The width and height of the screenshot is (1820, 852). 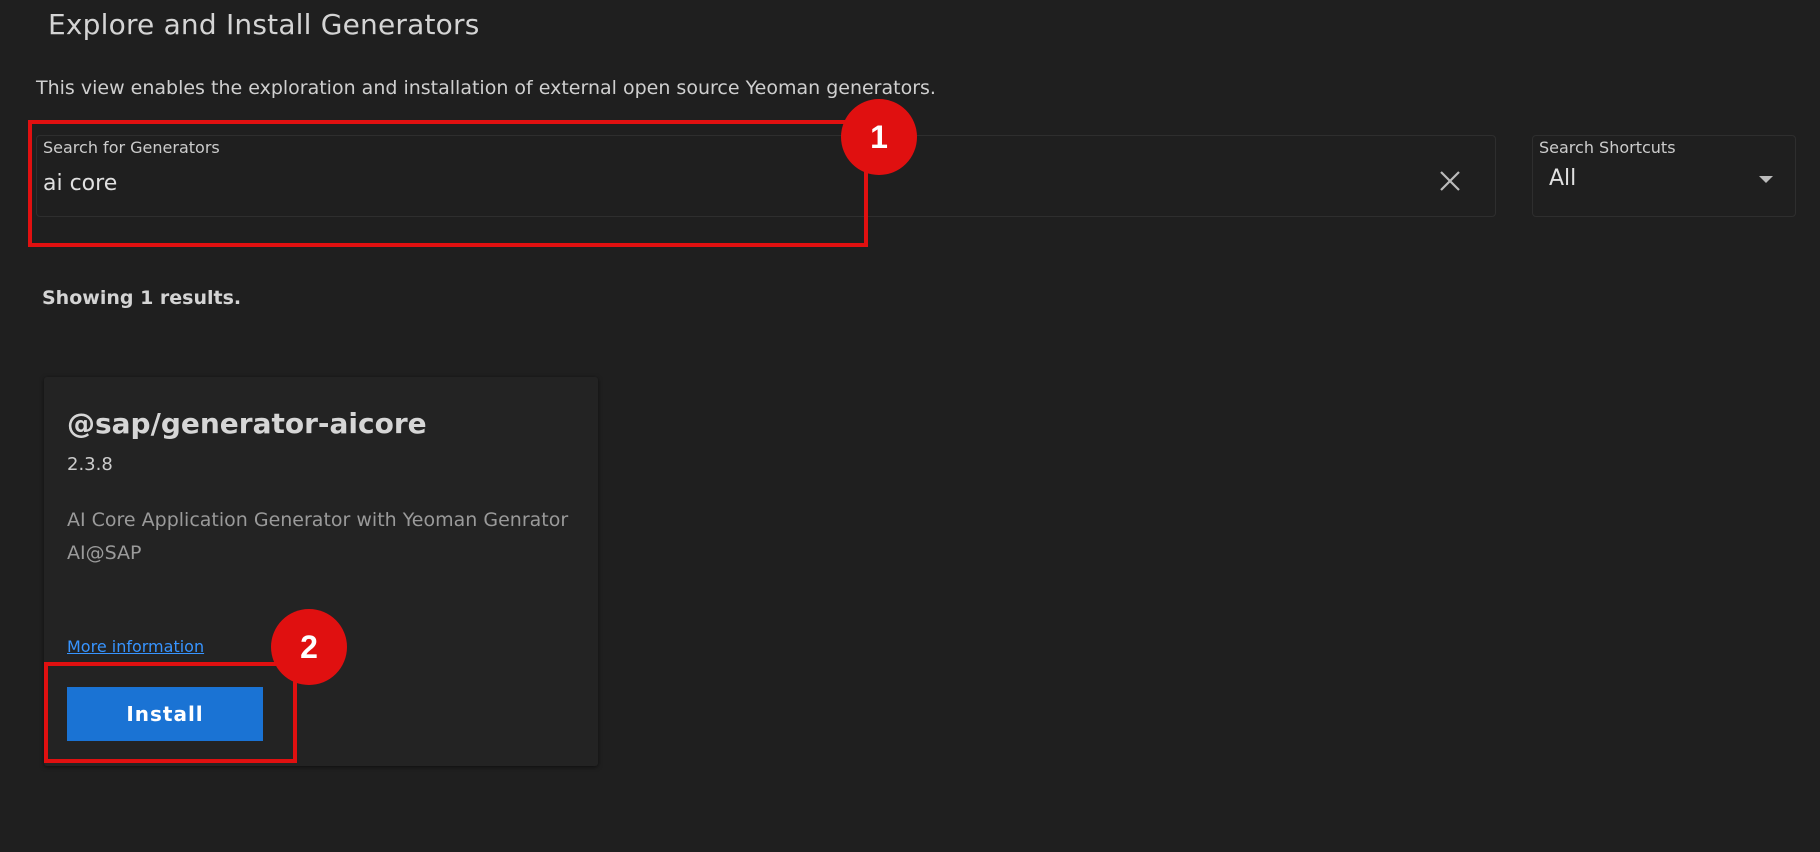 What do you see at coordinates (264, 24) in the screenshot?
I see `page-title: Explore and Install Generators` at bounding box center [264, 24].